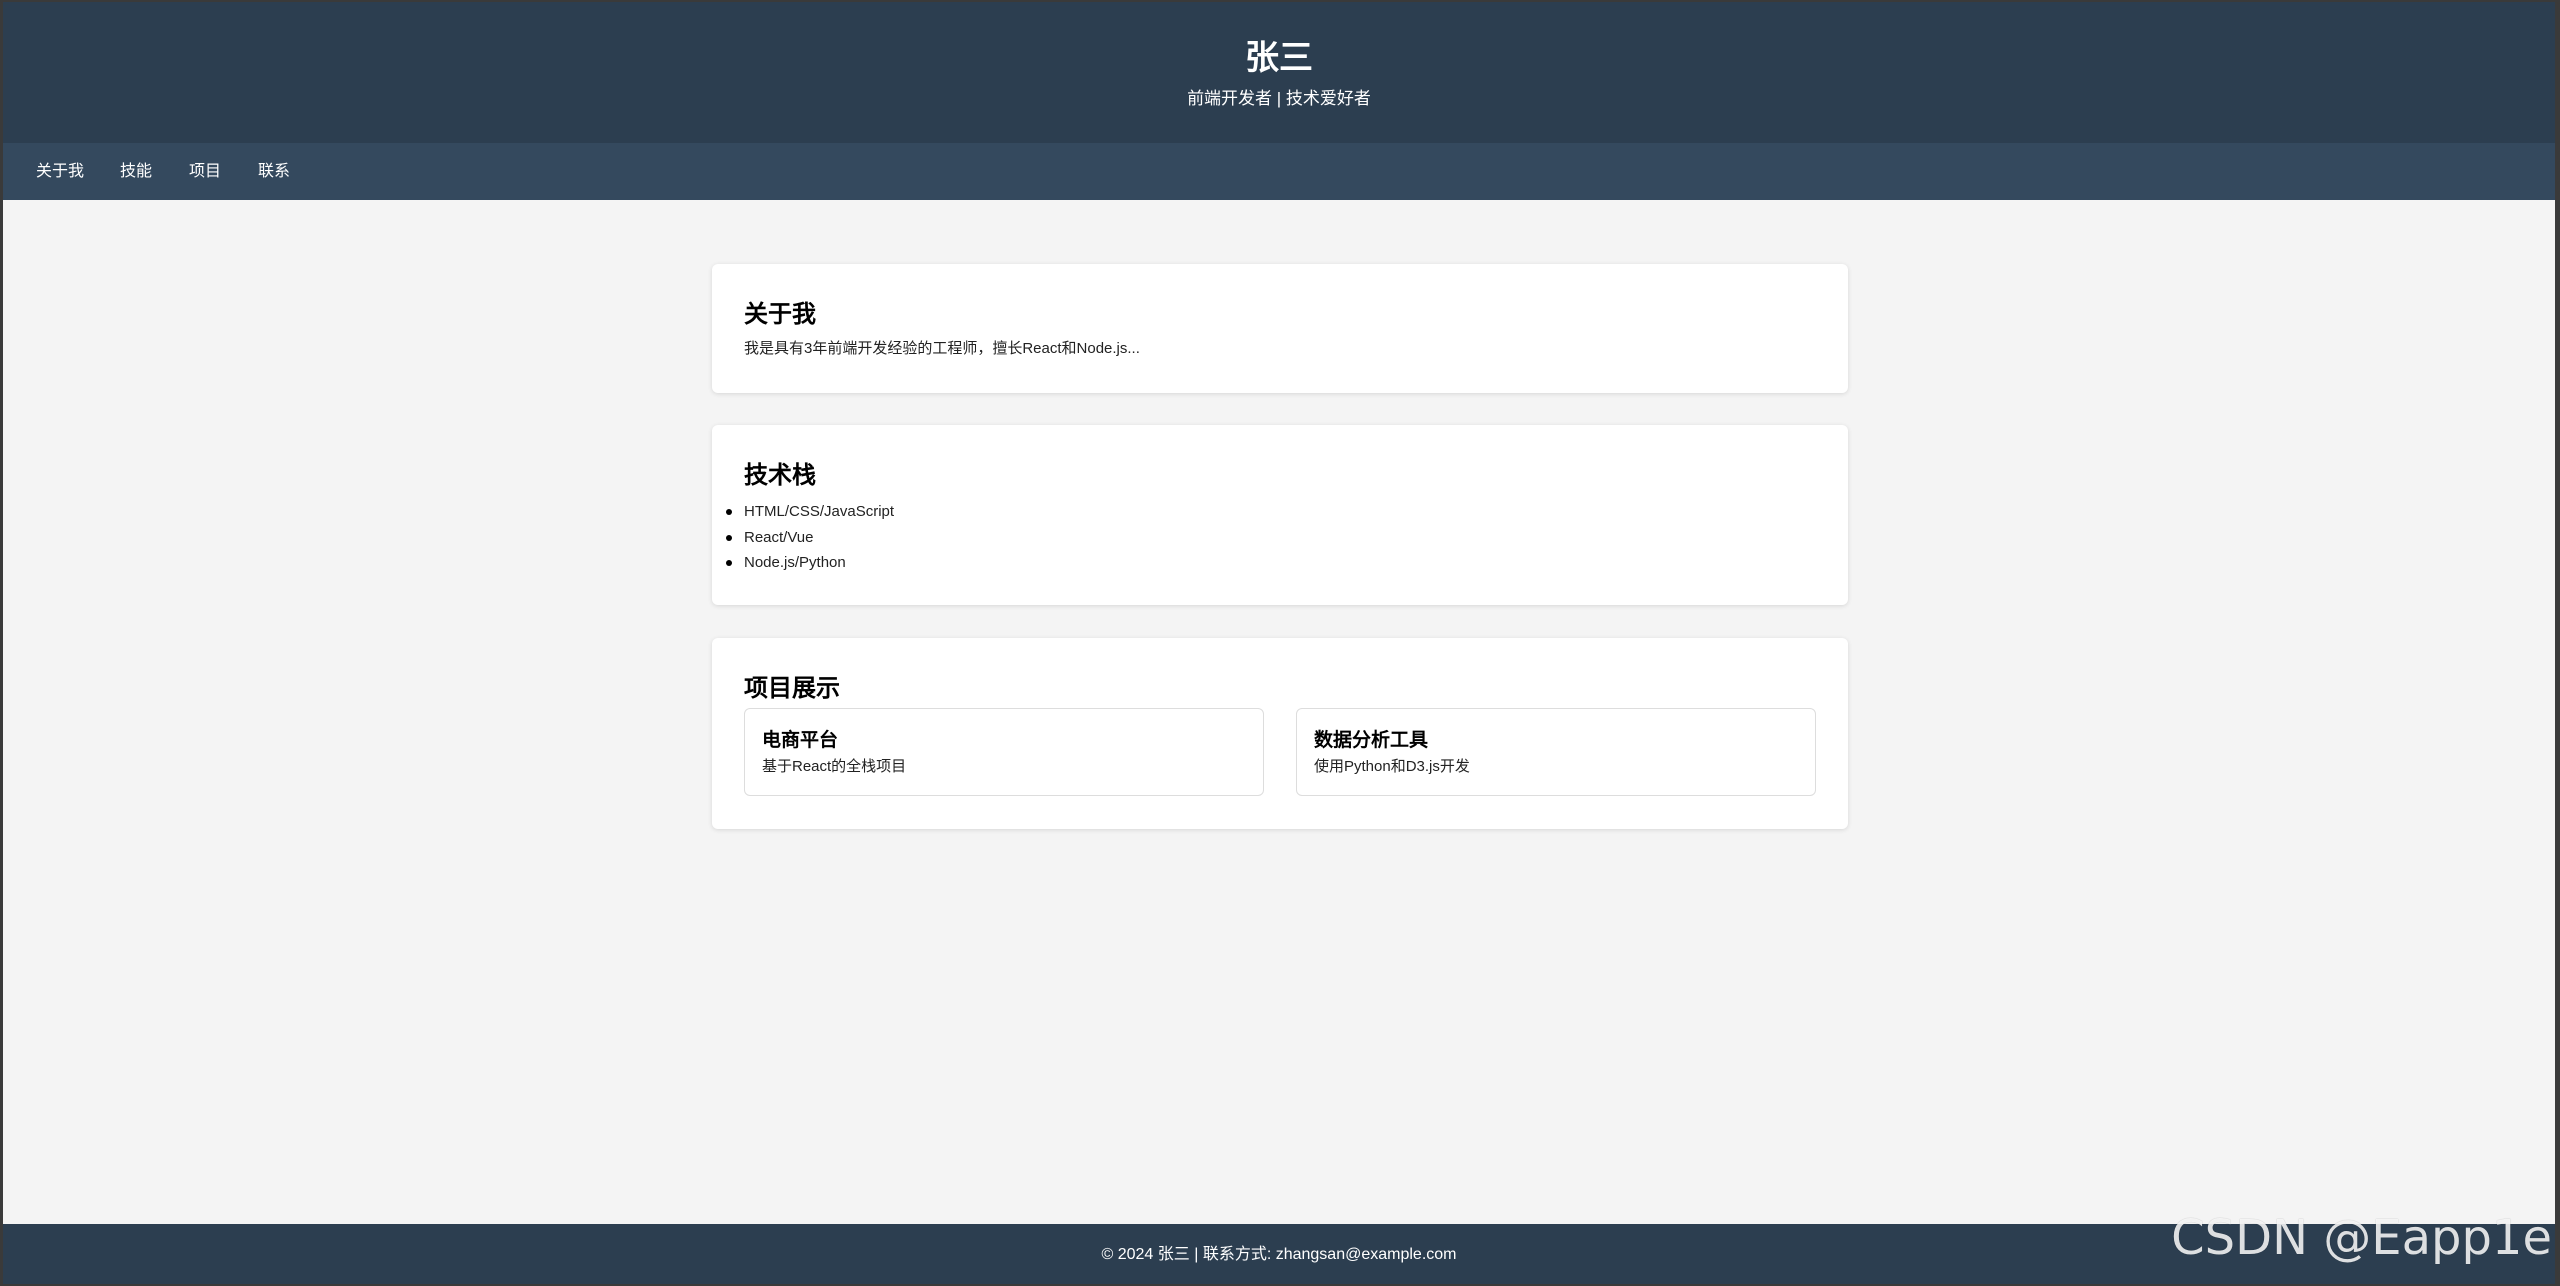 The height and width of the screenshot is (1286, 2560). Describe the element at coordinates (2361, 1238) in the screenshot. I see `watermark: CSDN @Eapp1e` at that location.